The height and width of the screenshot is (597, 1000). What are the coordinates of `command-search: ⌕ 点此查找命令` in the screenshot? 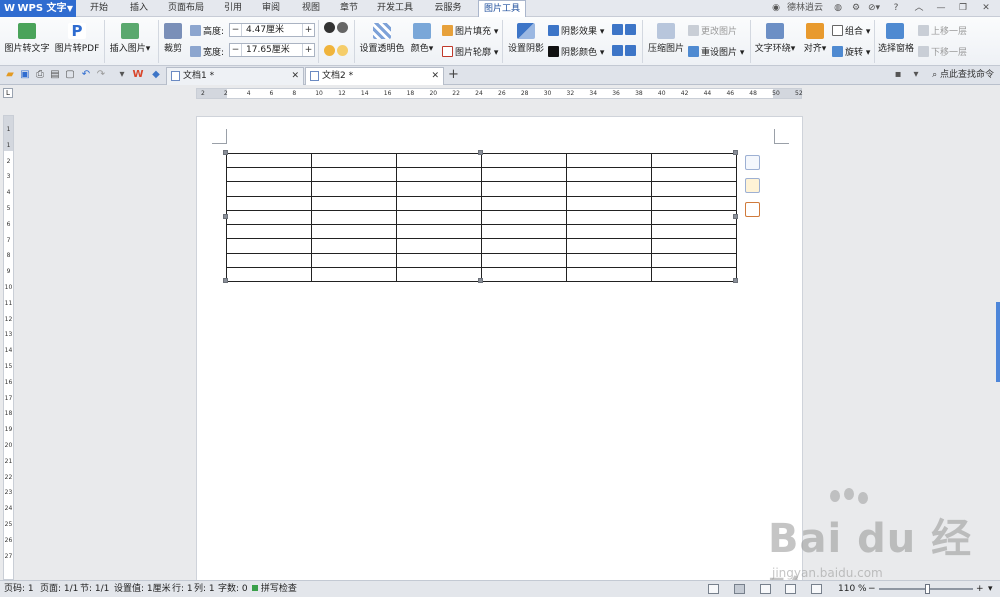 It's located at (963, 75).